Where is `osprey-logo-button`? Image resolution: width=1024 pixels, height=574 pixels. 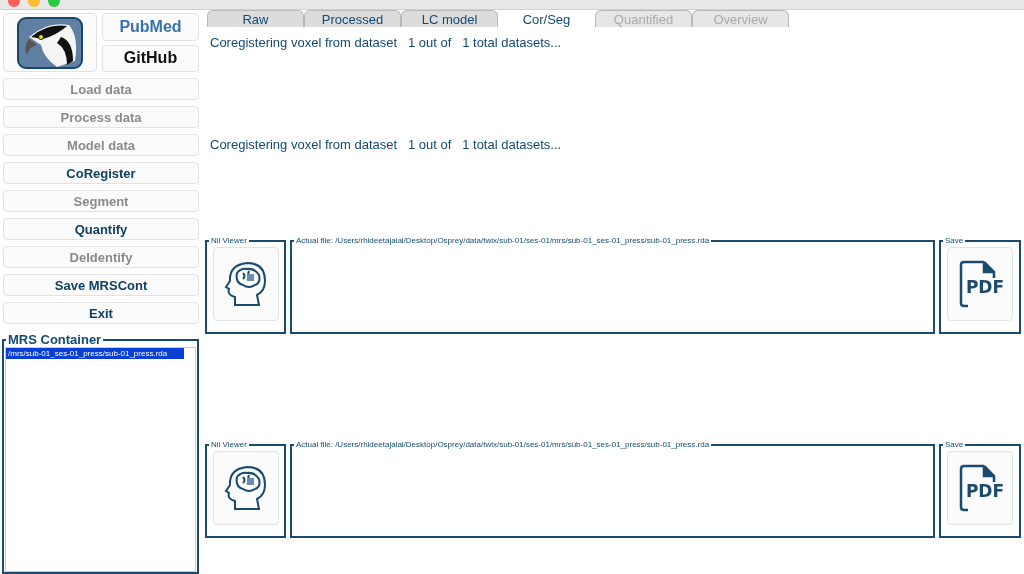
osprey-logo-button is located at coordinates (50, 42).